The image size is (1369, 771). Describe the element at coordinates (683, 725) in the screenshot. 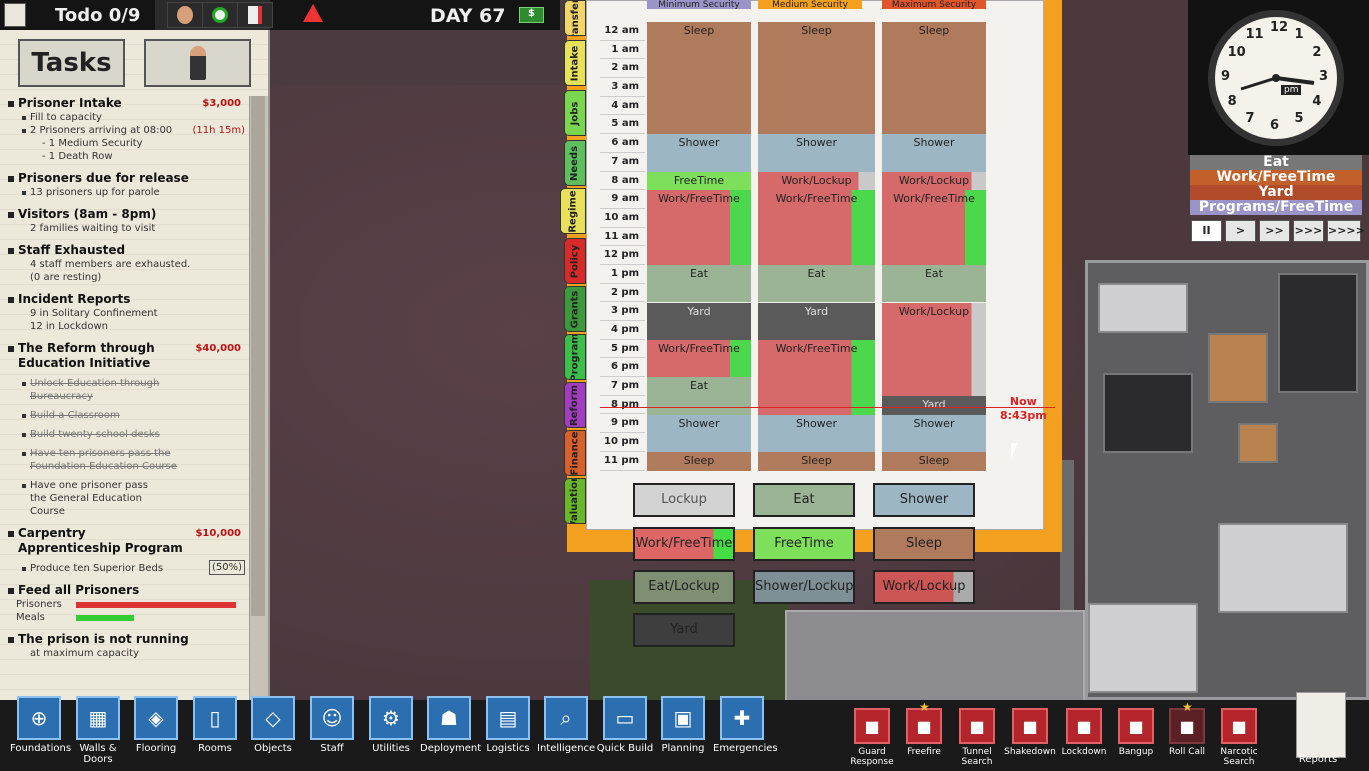

I see `tool-planning: ▣ Planning` at that location.